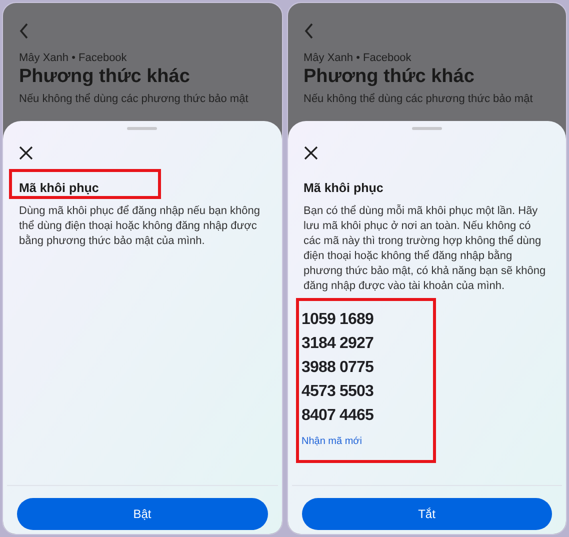 The image size is (569, 537). I want to click on recovery-code: 3988 0775, so click(338, 368).